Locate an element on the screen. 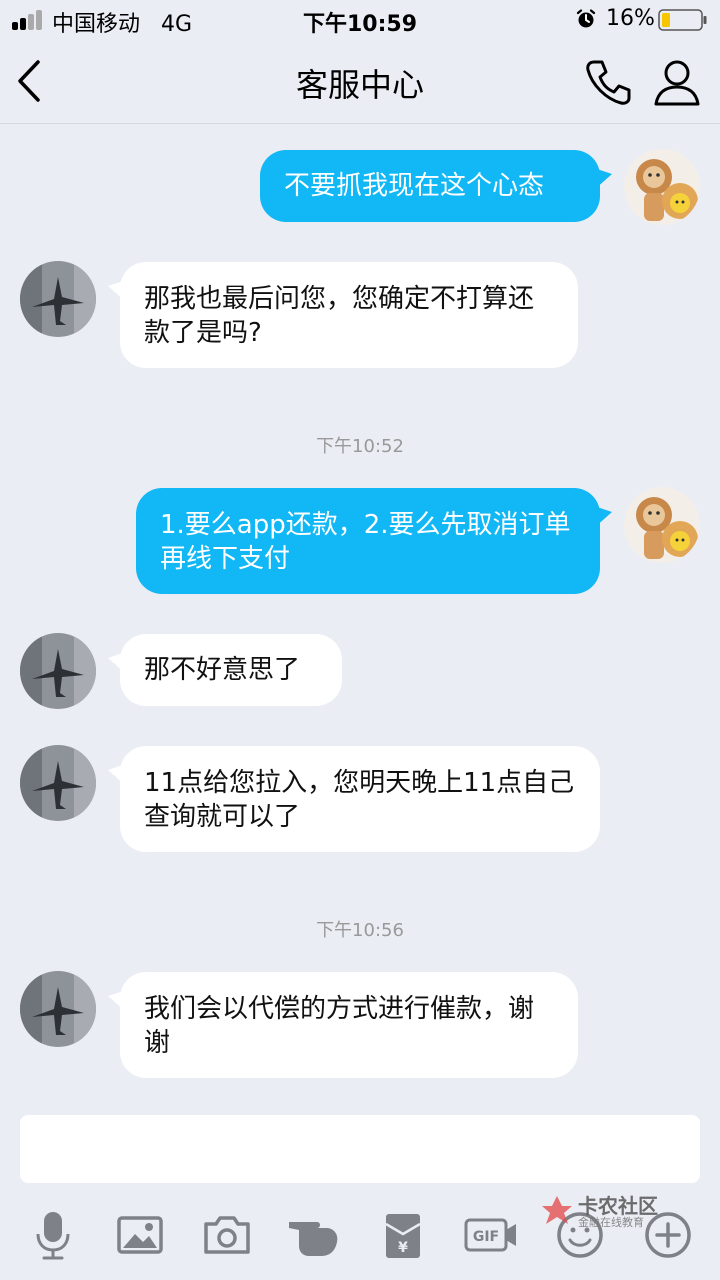 The width and height of the screenshot is (720, 1280). message-text: 那我也最后问您，您确定不打算还款了是吗? is located at coordinates (339, 316).